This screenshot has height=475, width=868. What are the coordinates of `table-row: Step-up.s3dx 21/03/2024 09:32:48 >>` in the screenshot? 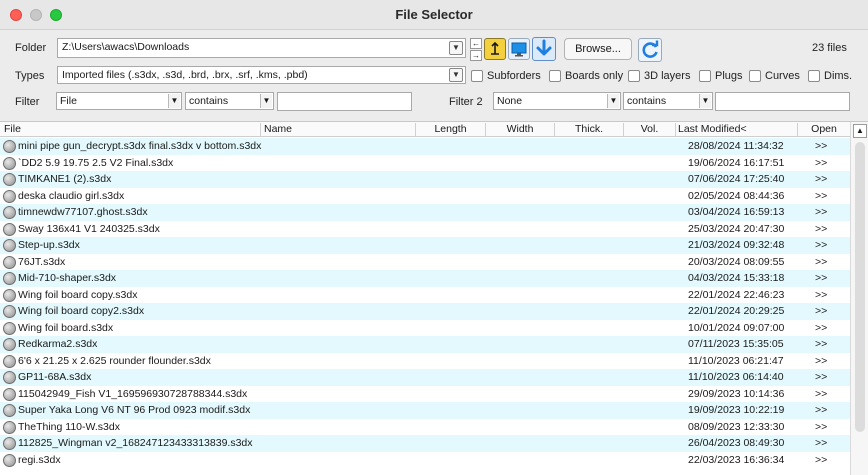 It's located at (425, 245).